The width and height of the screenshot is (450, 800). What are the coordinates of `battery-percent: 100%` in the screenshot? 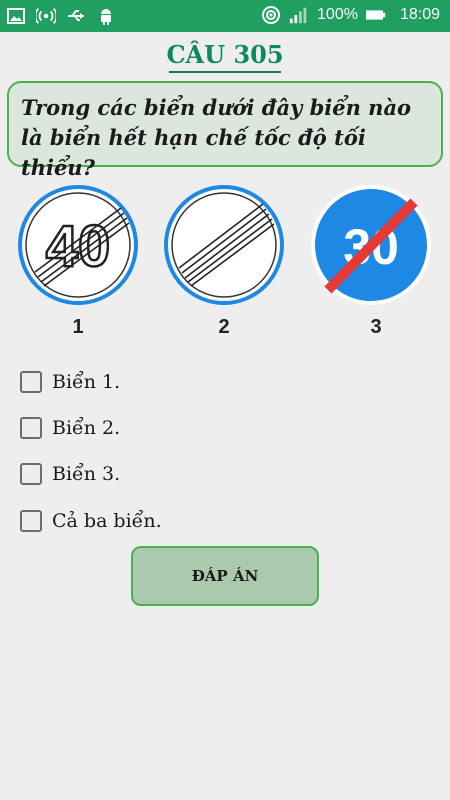 It's located at (337, 14).